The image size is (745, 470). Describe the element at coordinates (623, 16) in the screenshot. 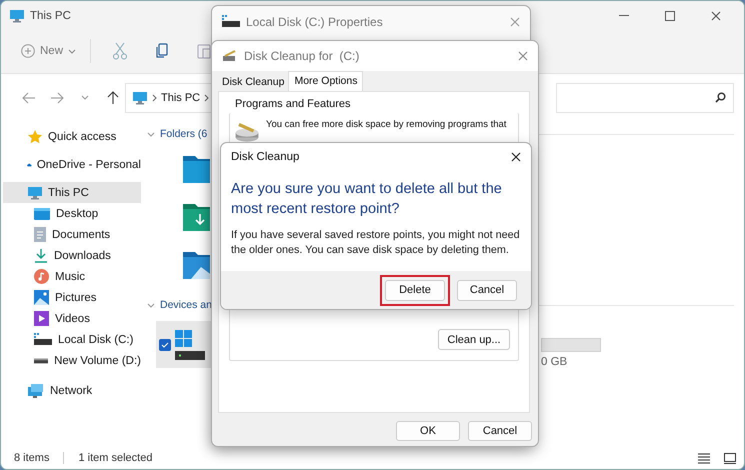

I see `minimize-icon` at that location.